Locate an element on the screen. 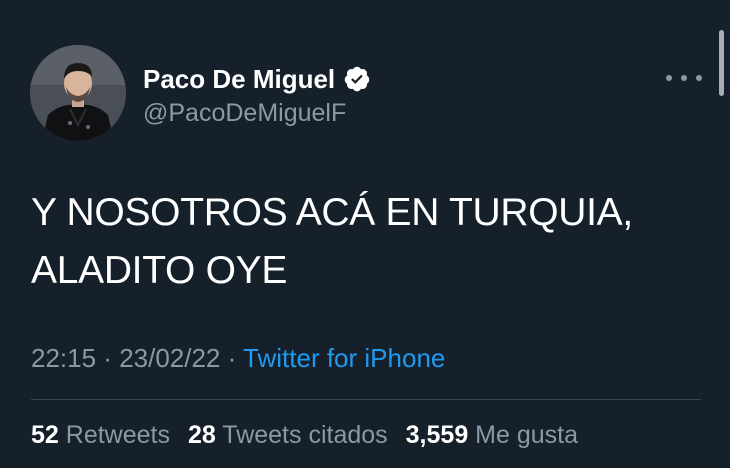 Image resolution: width=730 pixels, height=468 pixels. likes-count: 3,559 is located at coordinates (437, 435).